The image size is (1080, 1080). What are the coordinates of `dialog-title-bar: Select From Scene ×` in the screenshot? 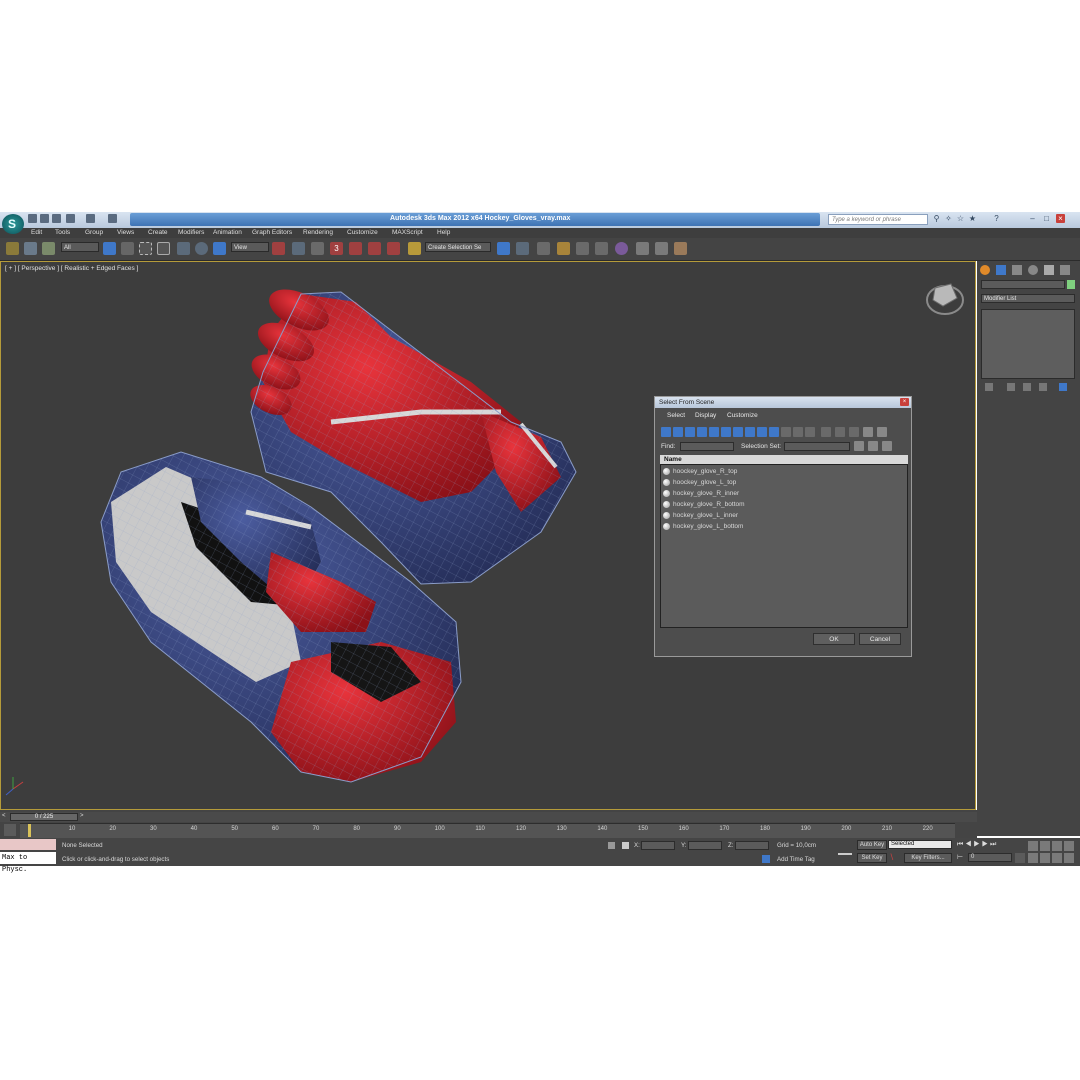 It's located at (783, 402).